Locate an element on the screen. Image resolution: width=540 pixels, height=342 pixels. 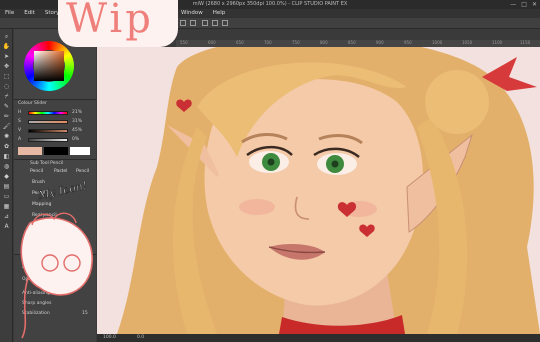
ruler-tick: 850 is located at coordinates (352, 42).